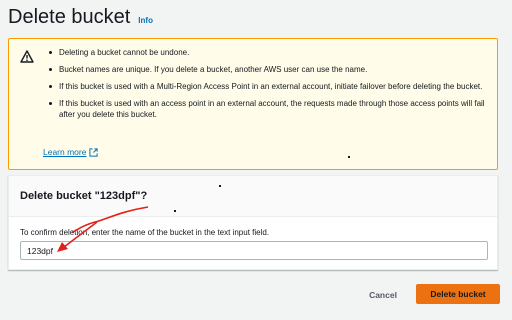  What do you see at coordinates (254, 250) in the screenshot?
I see `bucket-name-input` at bounding box center [254, 250].